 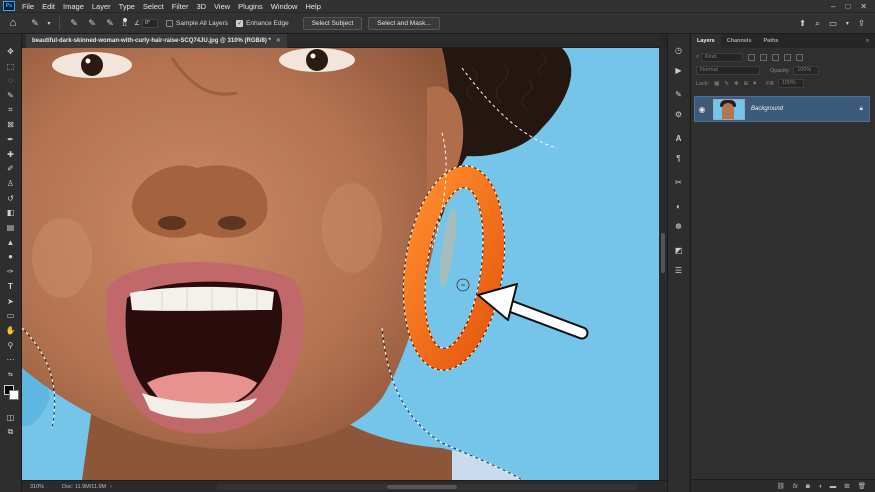 What do you see at coordinates (795, 486) in the screenshot?
I see `layer-style-icon: fx` at bounding box center [795, 486].